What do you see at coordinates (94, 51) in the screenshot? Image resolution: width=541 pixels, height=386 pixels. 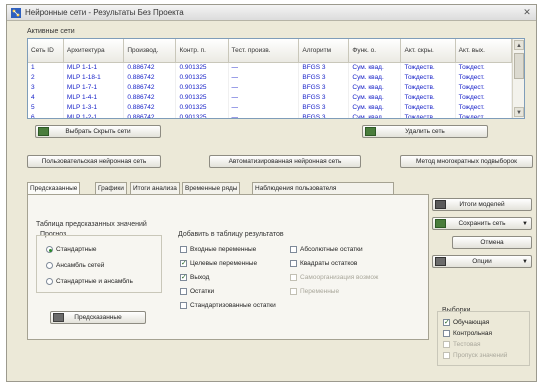 I see `column-header: Архитектура` at bounding box center [94, 51].